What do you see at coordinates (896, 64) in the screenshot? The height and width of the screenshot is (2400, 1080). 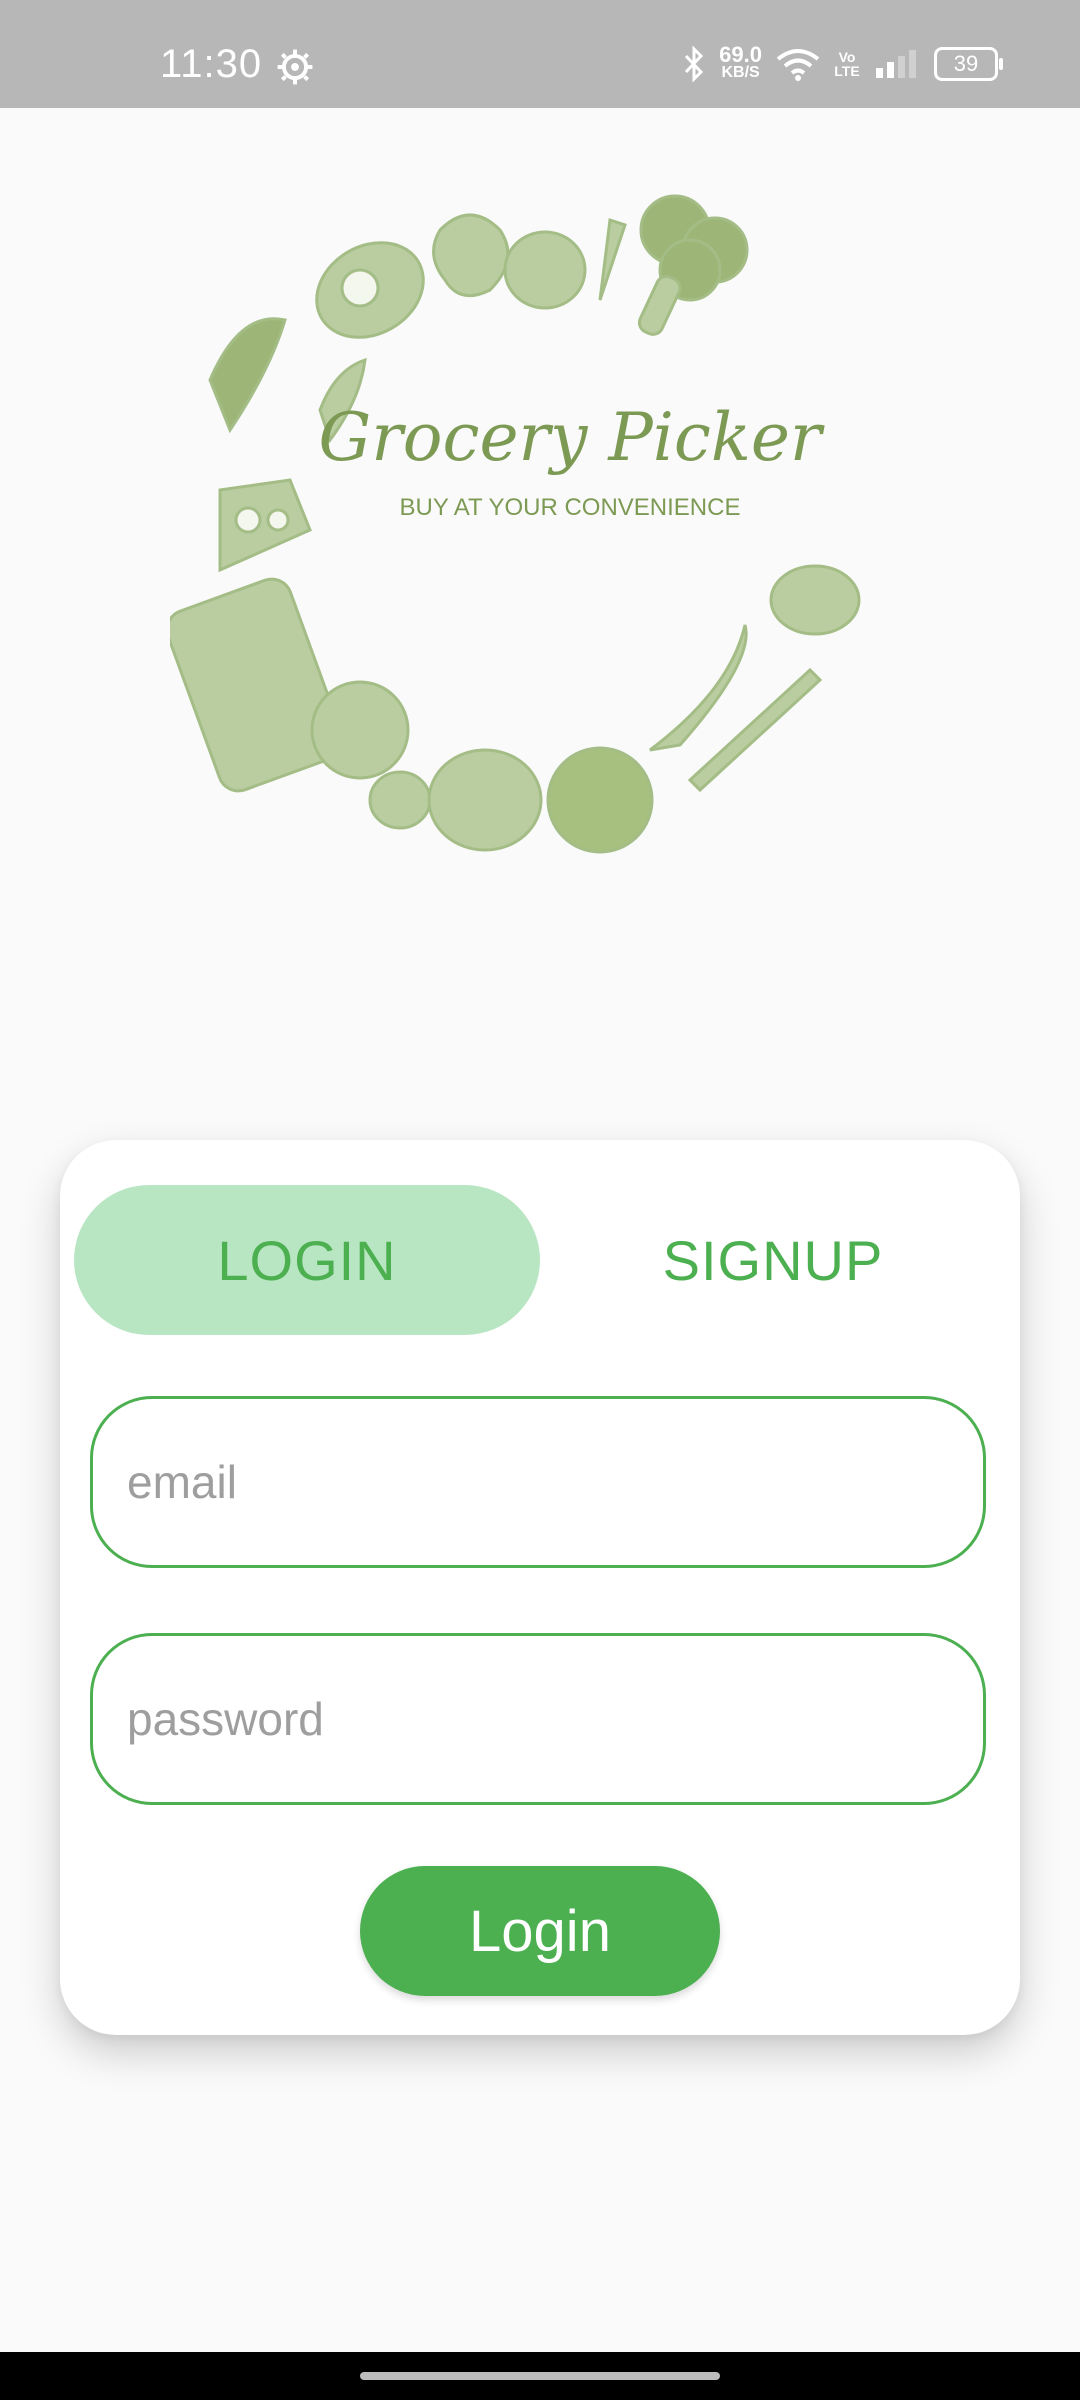 I see `signal-icon` at bounding box center [896, 64].